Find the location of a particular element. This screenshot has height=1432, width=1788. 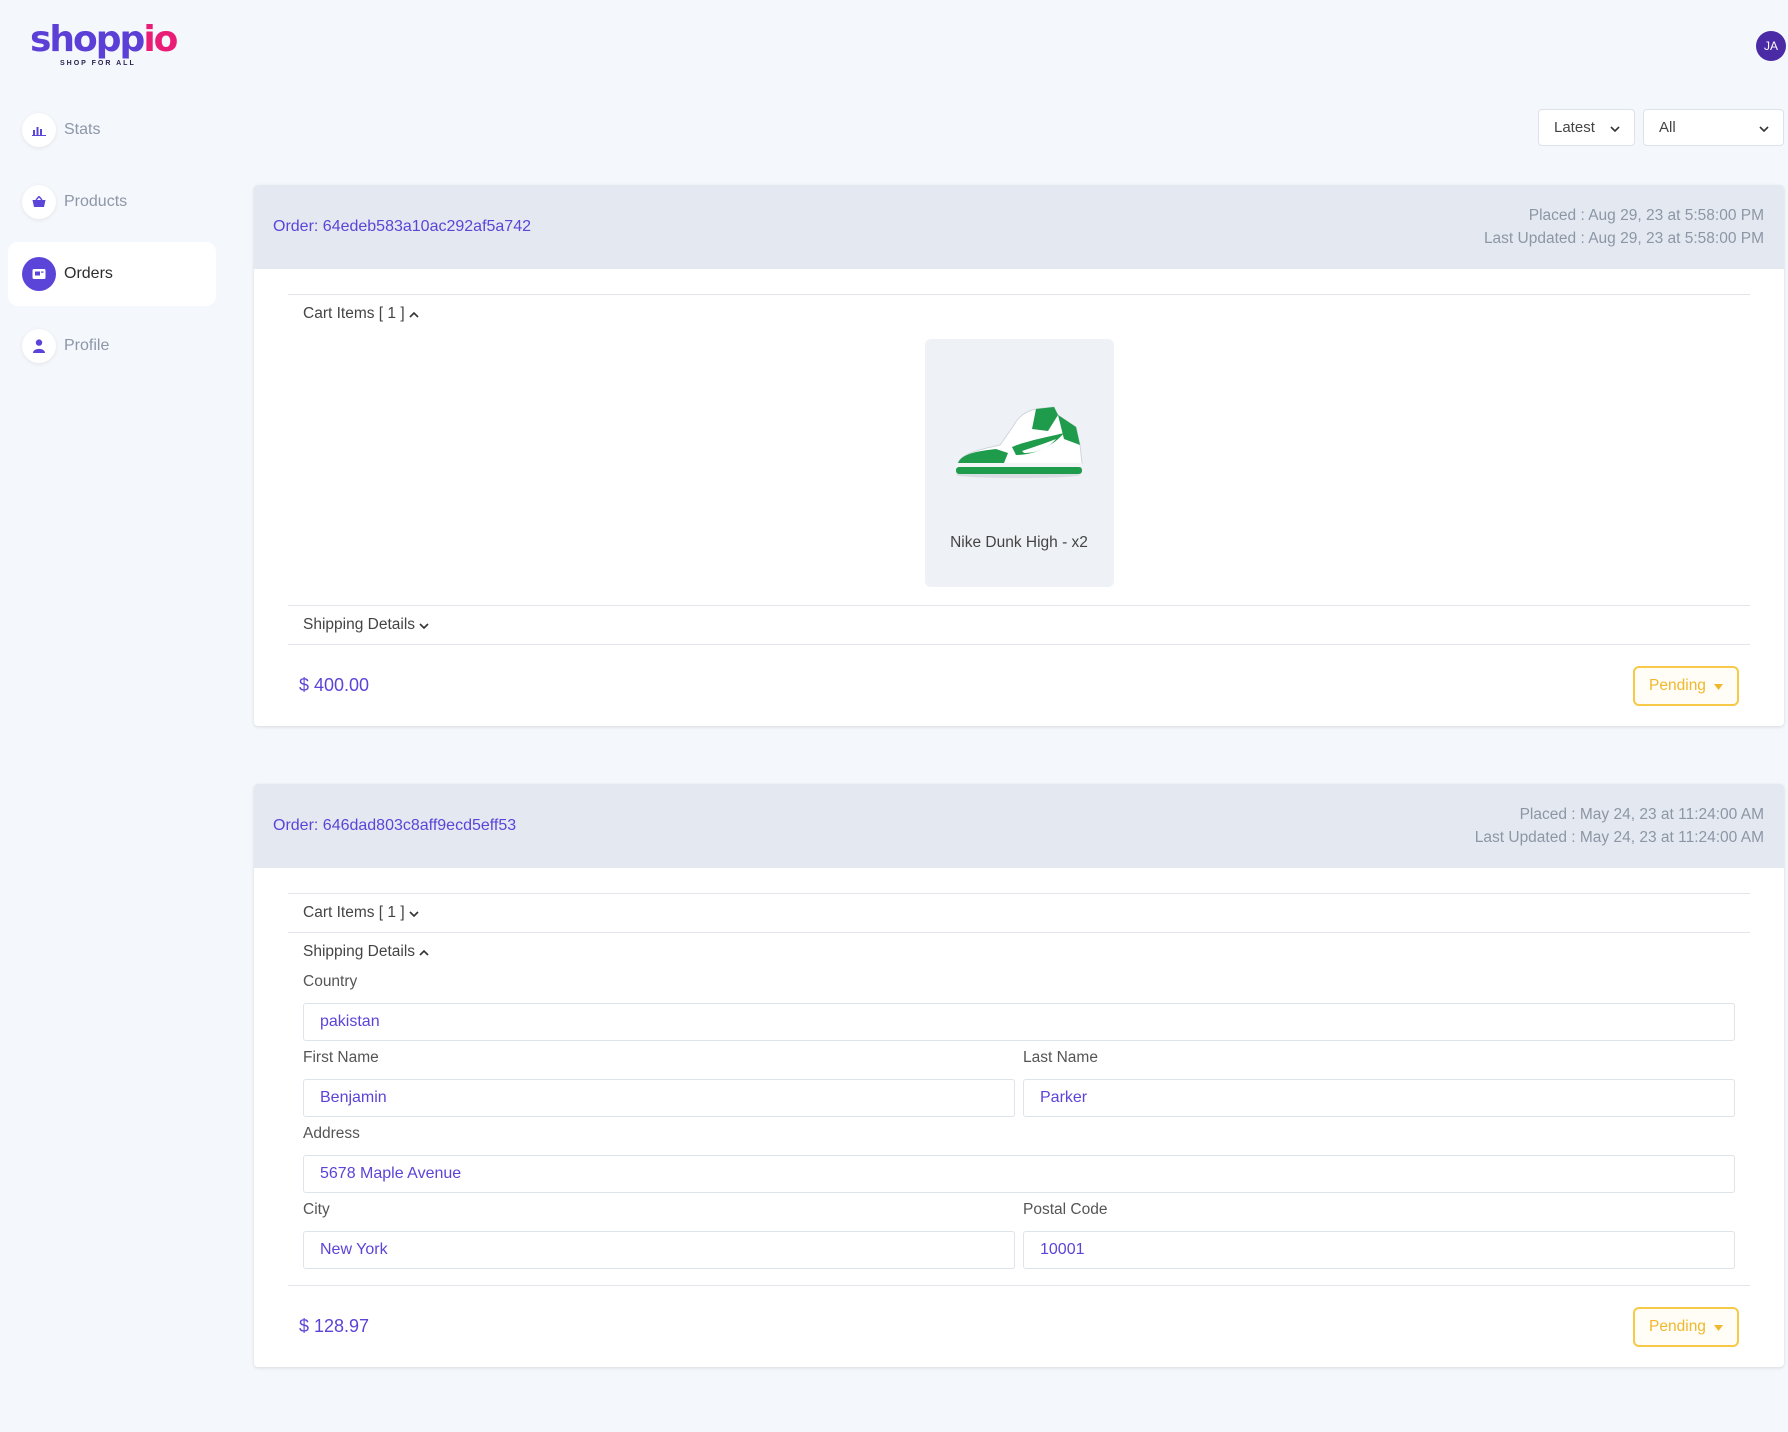

status-select-value: All is located at coordinates (1667, 127).